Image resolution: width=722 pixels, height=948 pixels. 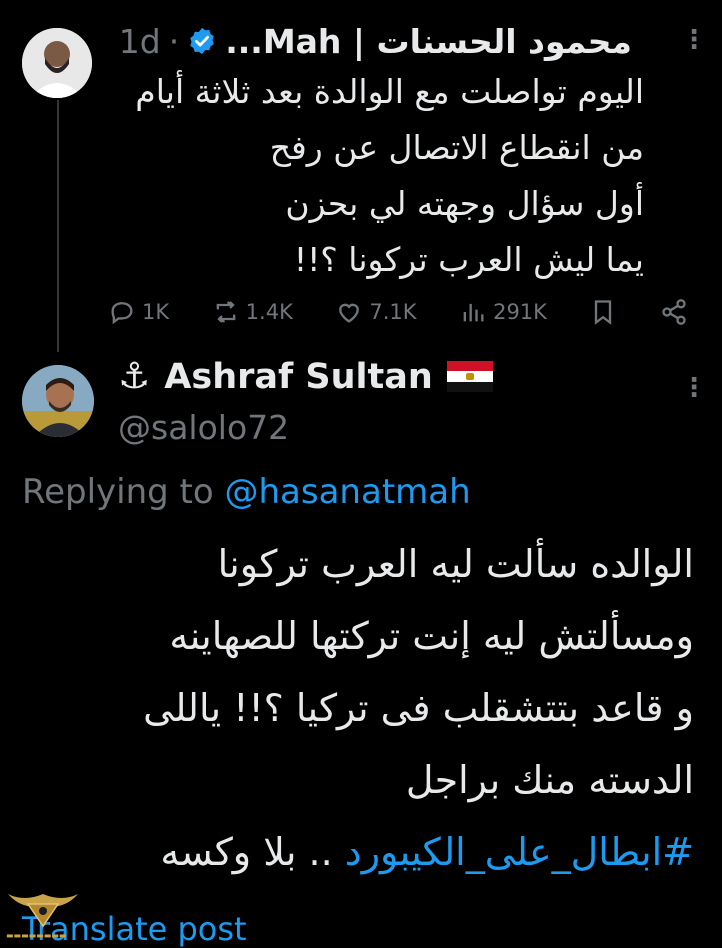 What do you see at coordinates (431, 636) in the screenshot?
I see `tweet-line: ومسألتش ليه إنت تركتها للصهاينه` at bounding box center [431, 636].